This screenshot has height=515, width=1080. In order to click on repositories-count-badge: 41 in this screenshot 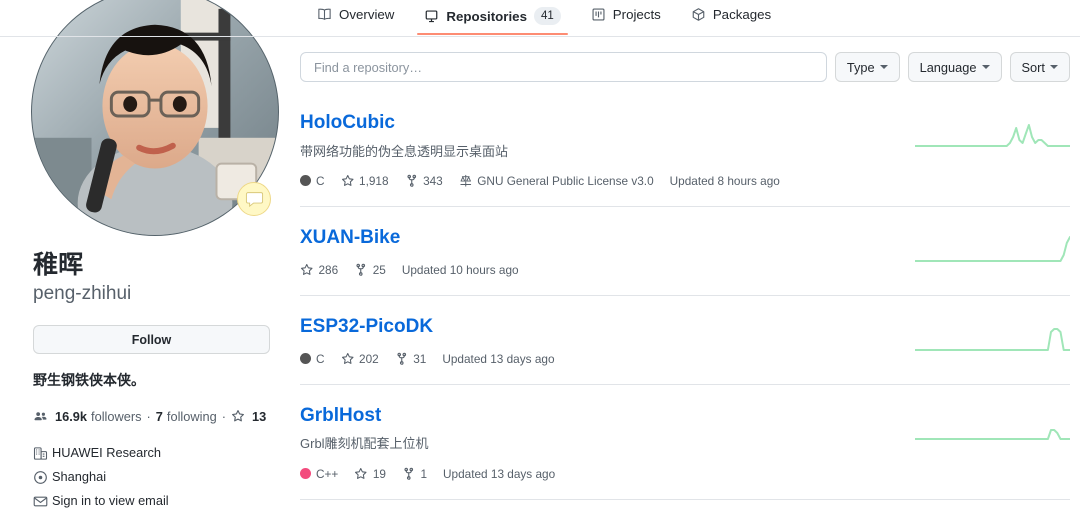, I will do `click(547, 16)`.